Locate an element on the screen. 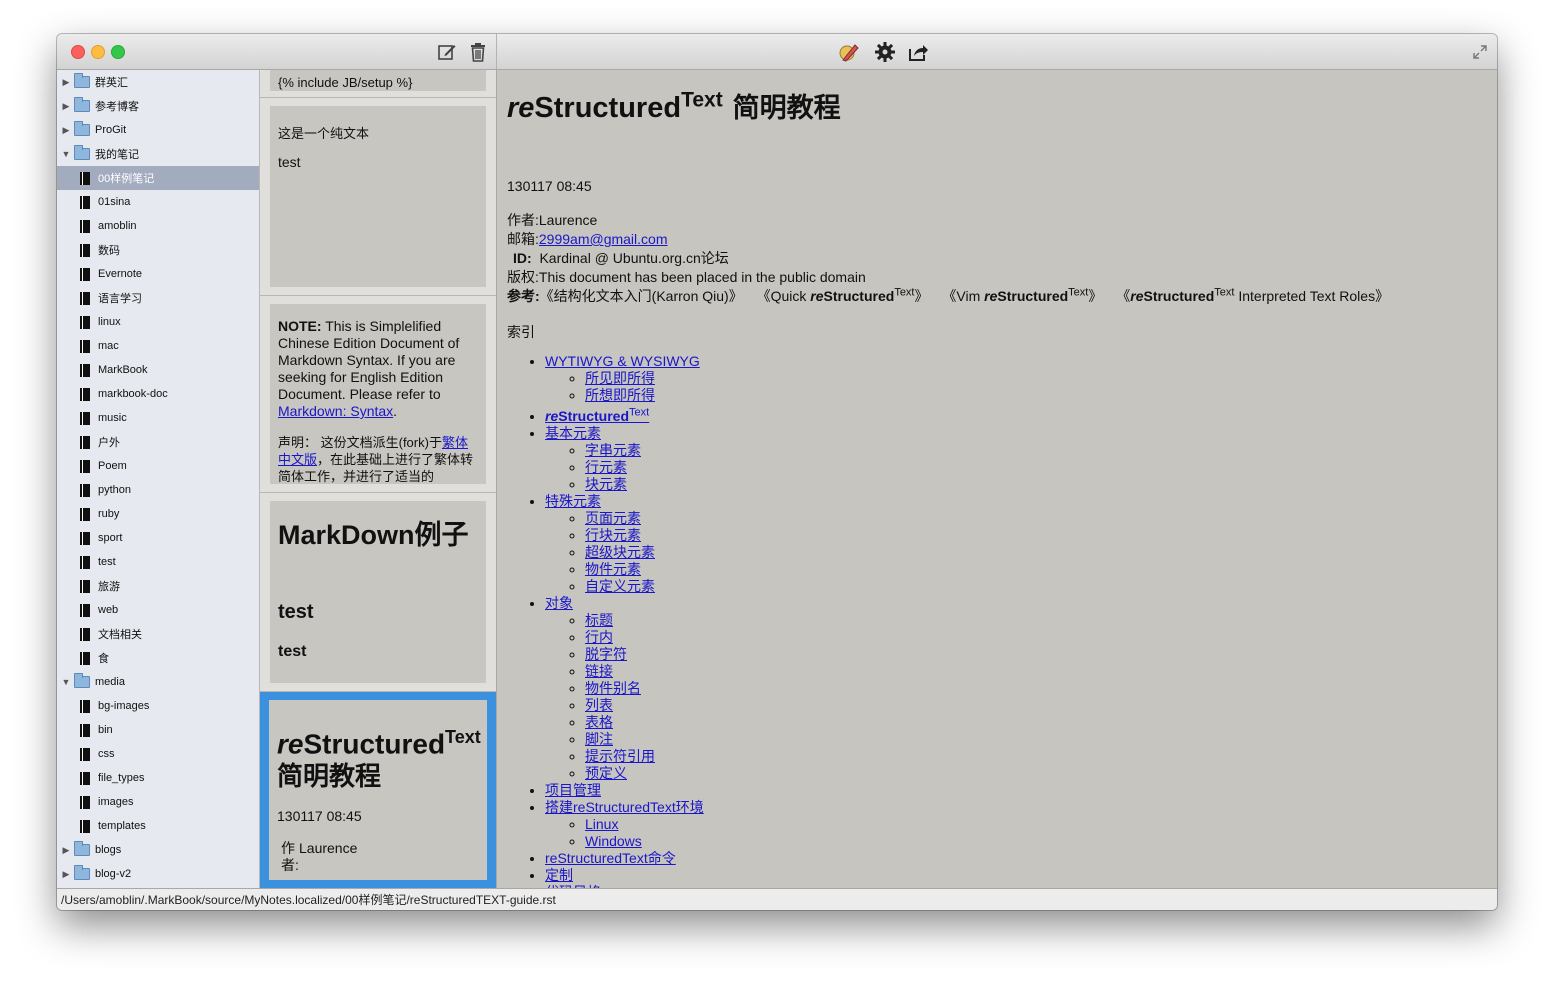 The image size is (1554, 988). toc-sublink: 超级块元素 is located at coordinates (620, 552).